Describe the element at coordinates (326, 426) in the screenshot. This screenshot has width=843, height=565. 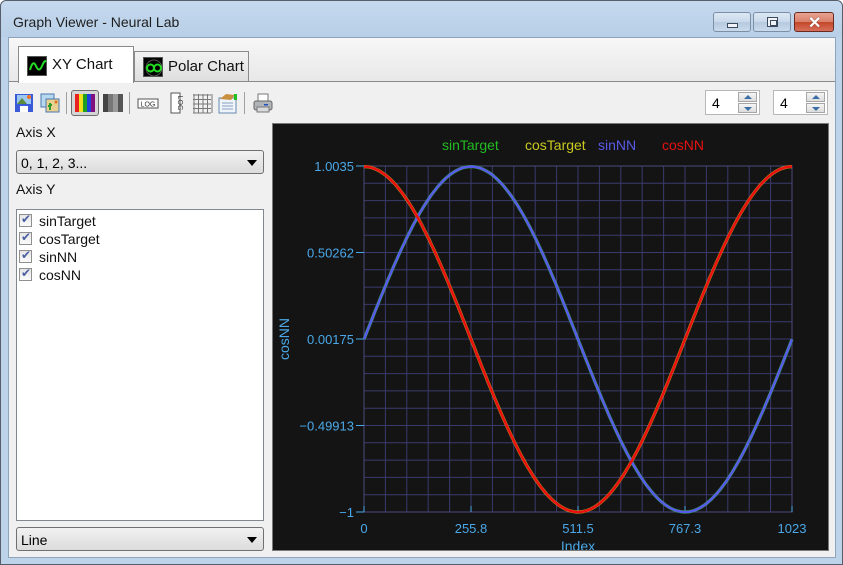
I see `y-tick-label: −0.49913` at that location.